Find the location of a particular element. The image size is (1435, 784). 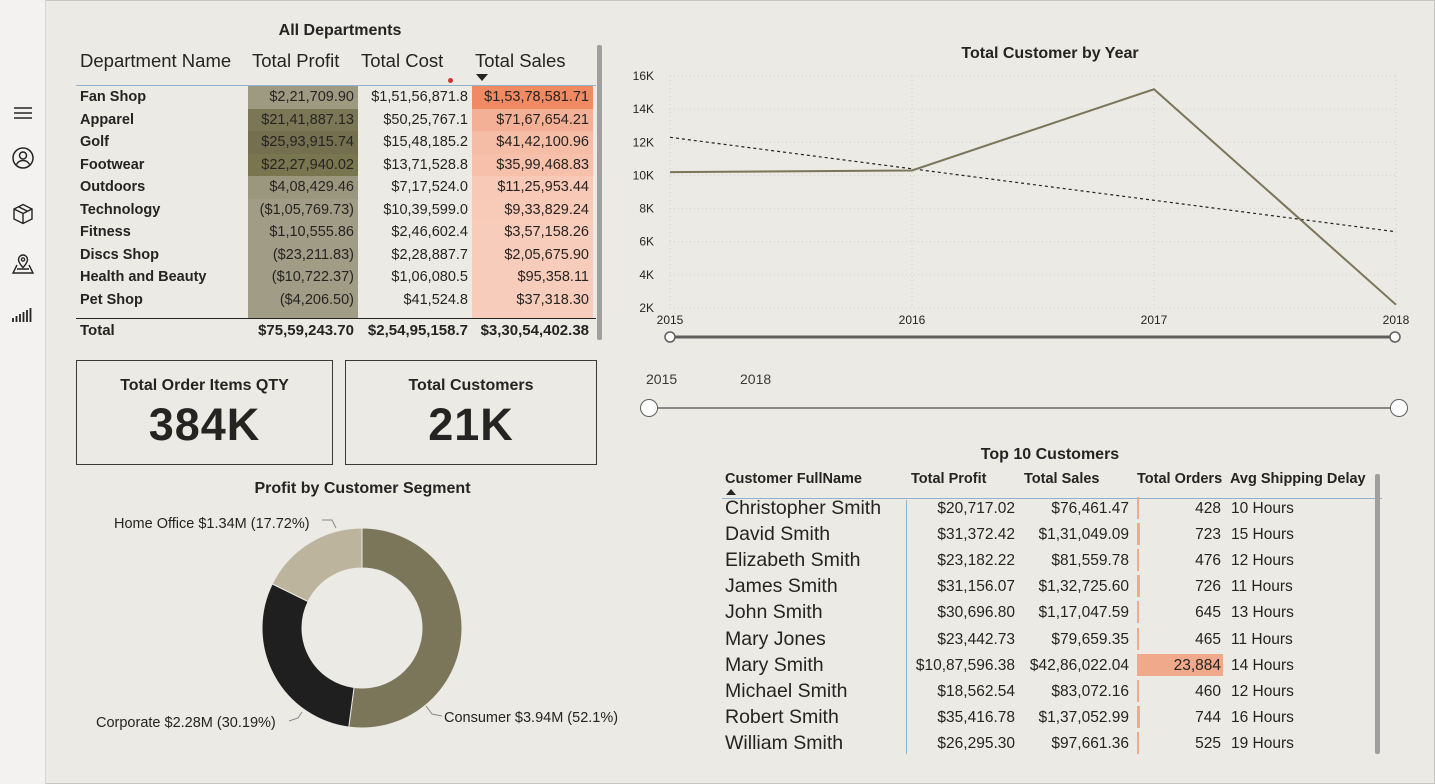

cell-shipping-delay: 12 Hours is located at coordinates (1262, 691).